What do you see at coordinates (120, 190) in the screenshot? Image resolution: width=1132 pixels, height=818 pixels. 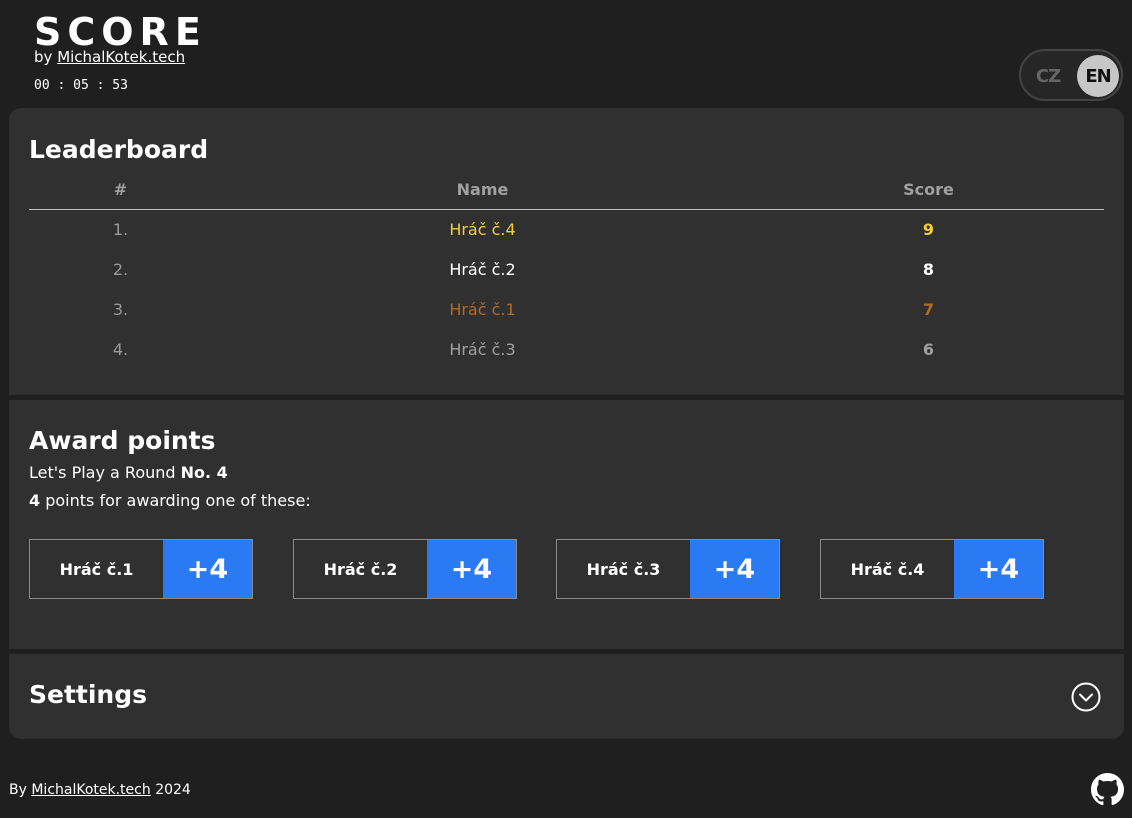 I see `column-header-rank: #` at bounding box center [120, 190].